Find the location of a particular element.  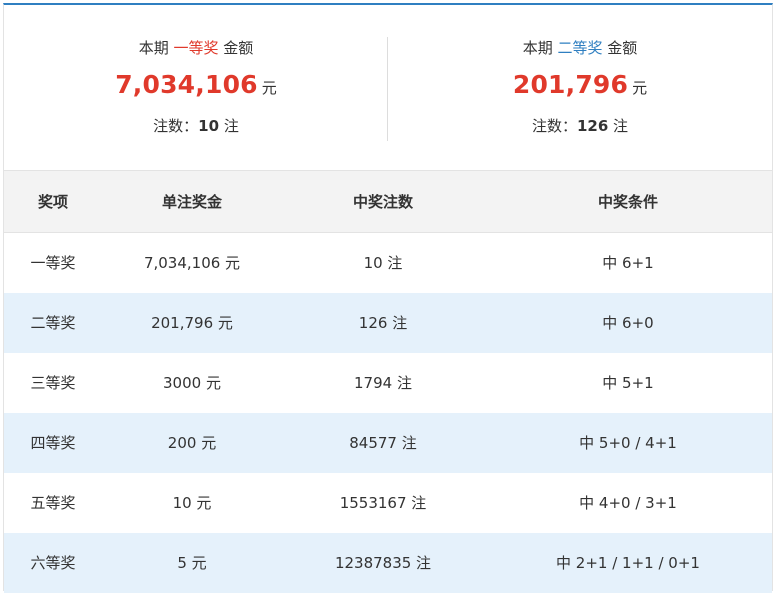

cell-win-count: 1553167 注 is located at coordinates (383, 503).